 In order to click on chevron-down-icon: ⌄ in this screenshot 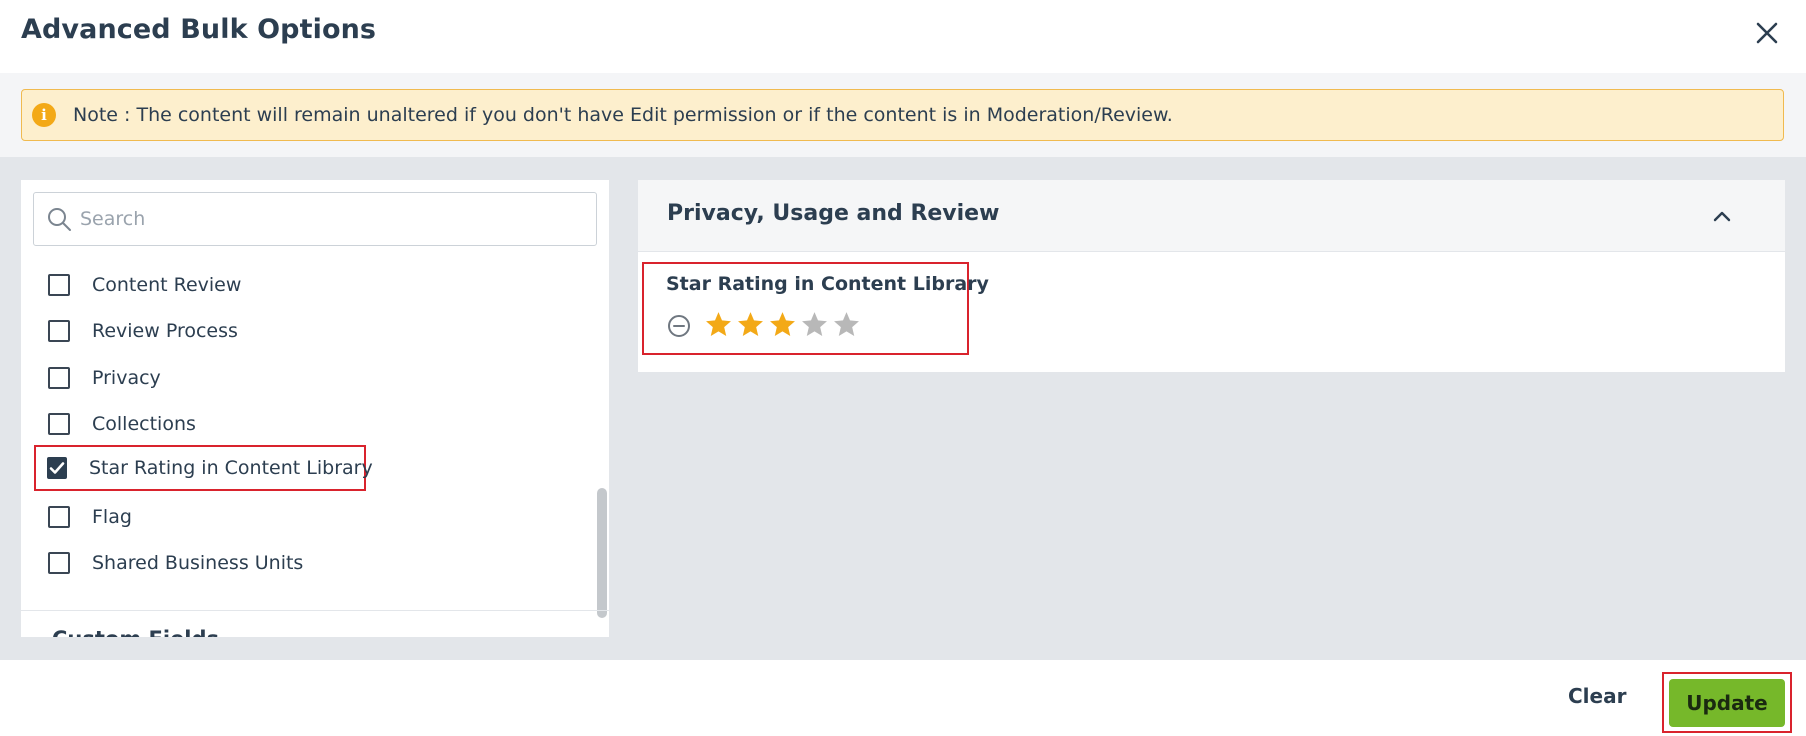, I will do `click(561, 633)`.